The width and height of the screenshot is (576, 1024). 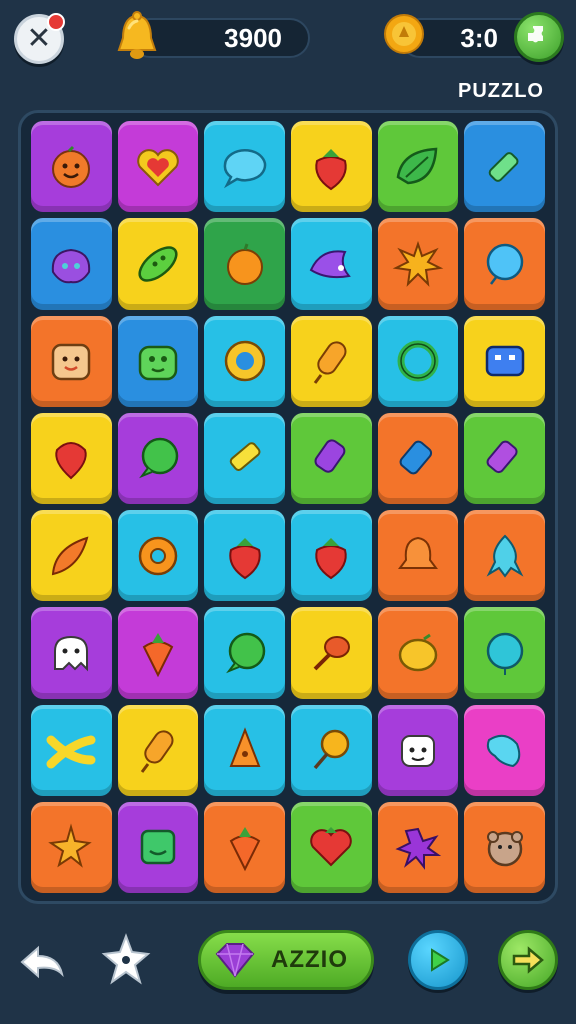 What do you see at coordinates (309, 959) in the screenshot?
I see `action-button-label: AZZIO` at bounding box center [309, 959].